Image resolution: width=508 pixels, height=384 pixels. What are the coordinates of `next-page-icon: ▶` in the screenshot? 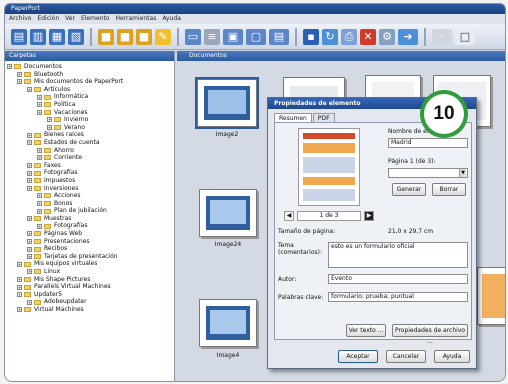 It's located at (369, 216).